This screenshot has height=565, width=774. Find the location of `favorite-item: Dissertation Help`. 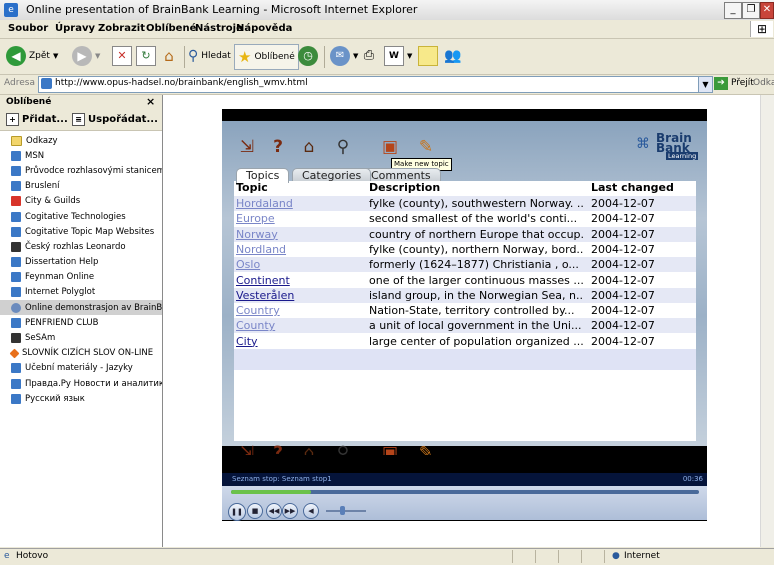

favorite-item: Dissertation Help is located at coordinates (81, 262).